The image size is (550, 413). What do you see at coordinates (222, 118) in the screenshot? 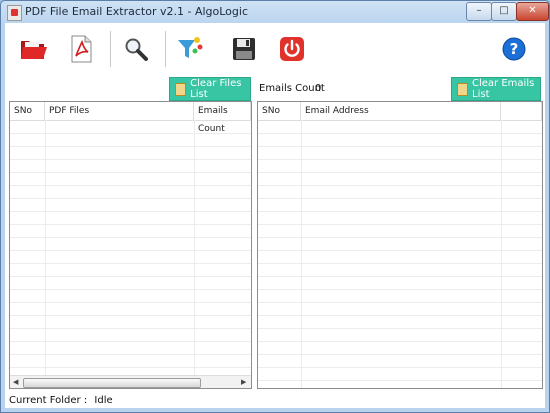
I see `column-header-emails-count: Emails Count` at bounding box center [222, 118].